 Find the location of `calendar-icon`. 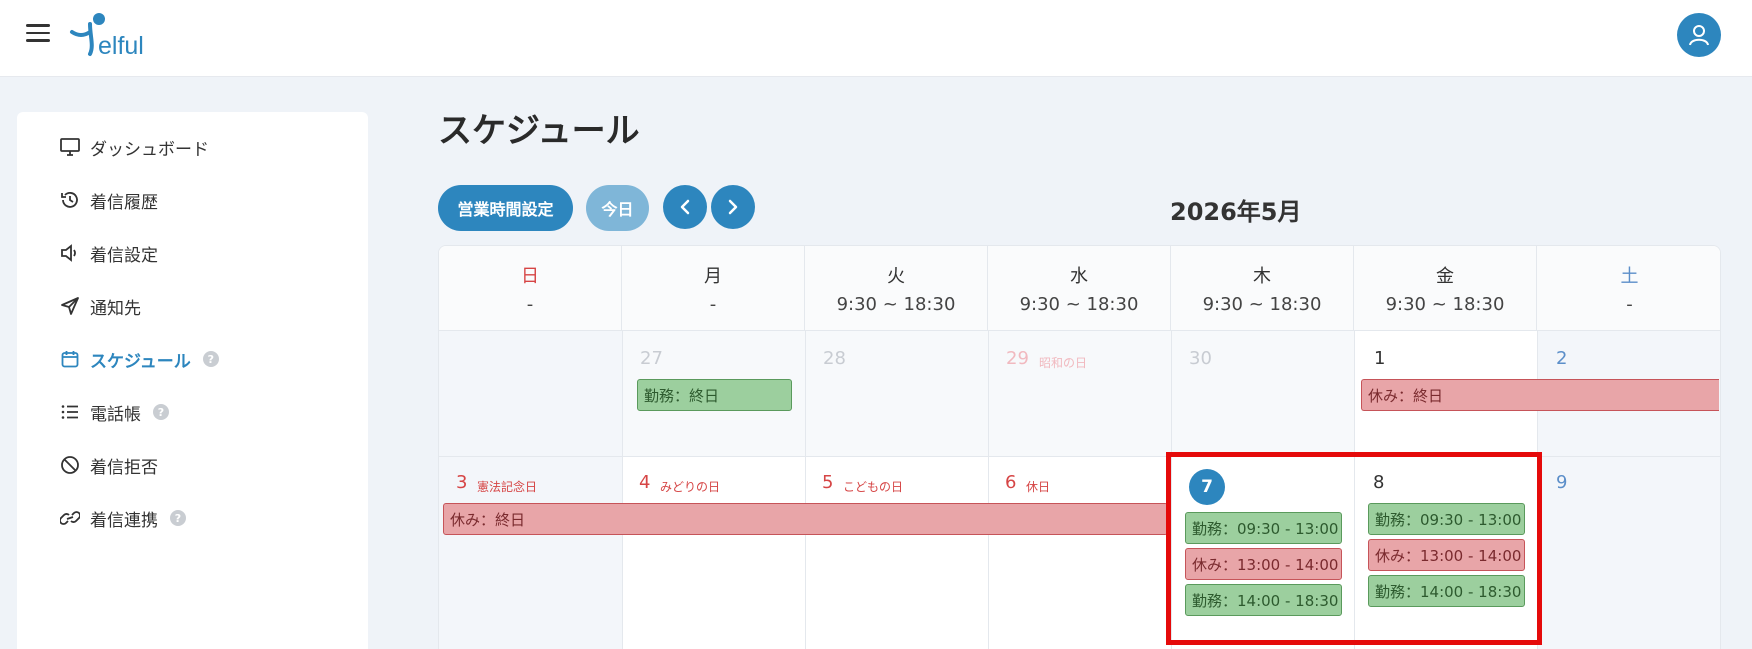

calendar-icon is located at coordinates (70, 359).